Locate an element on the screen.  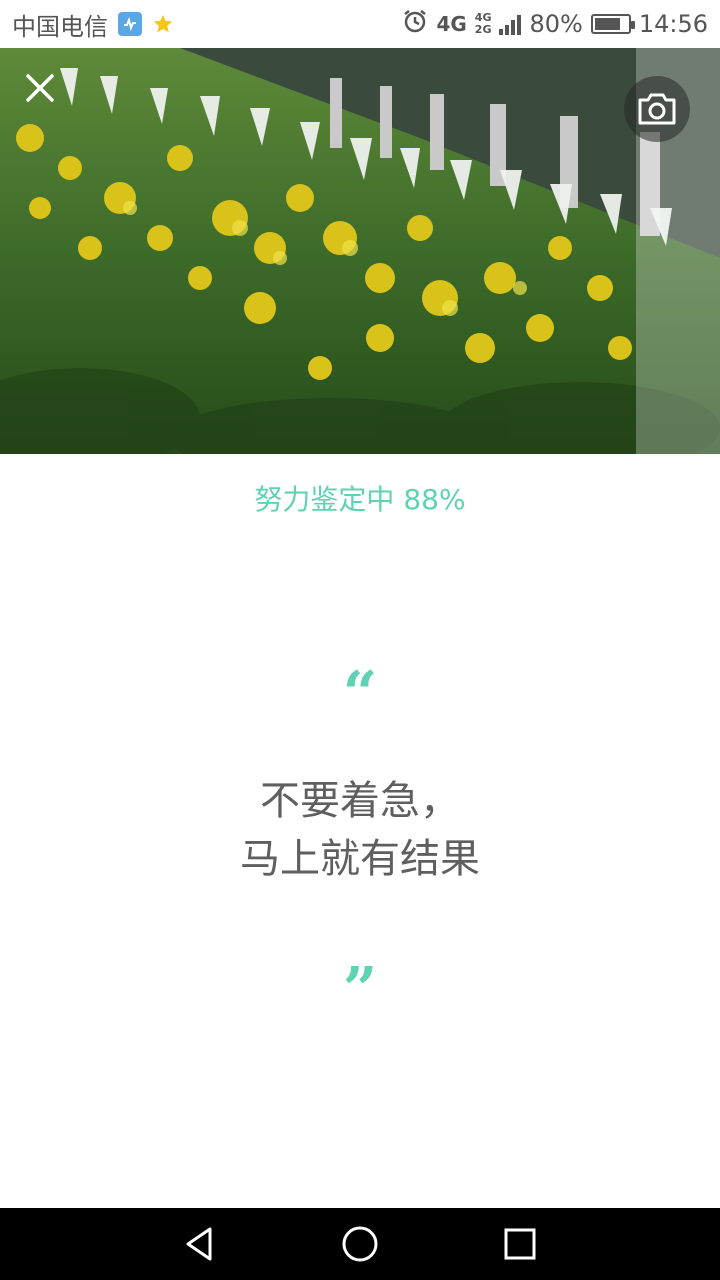
app-badge-icon is located at coordinates (130, 24).